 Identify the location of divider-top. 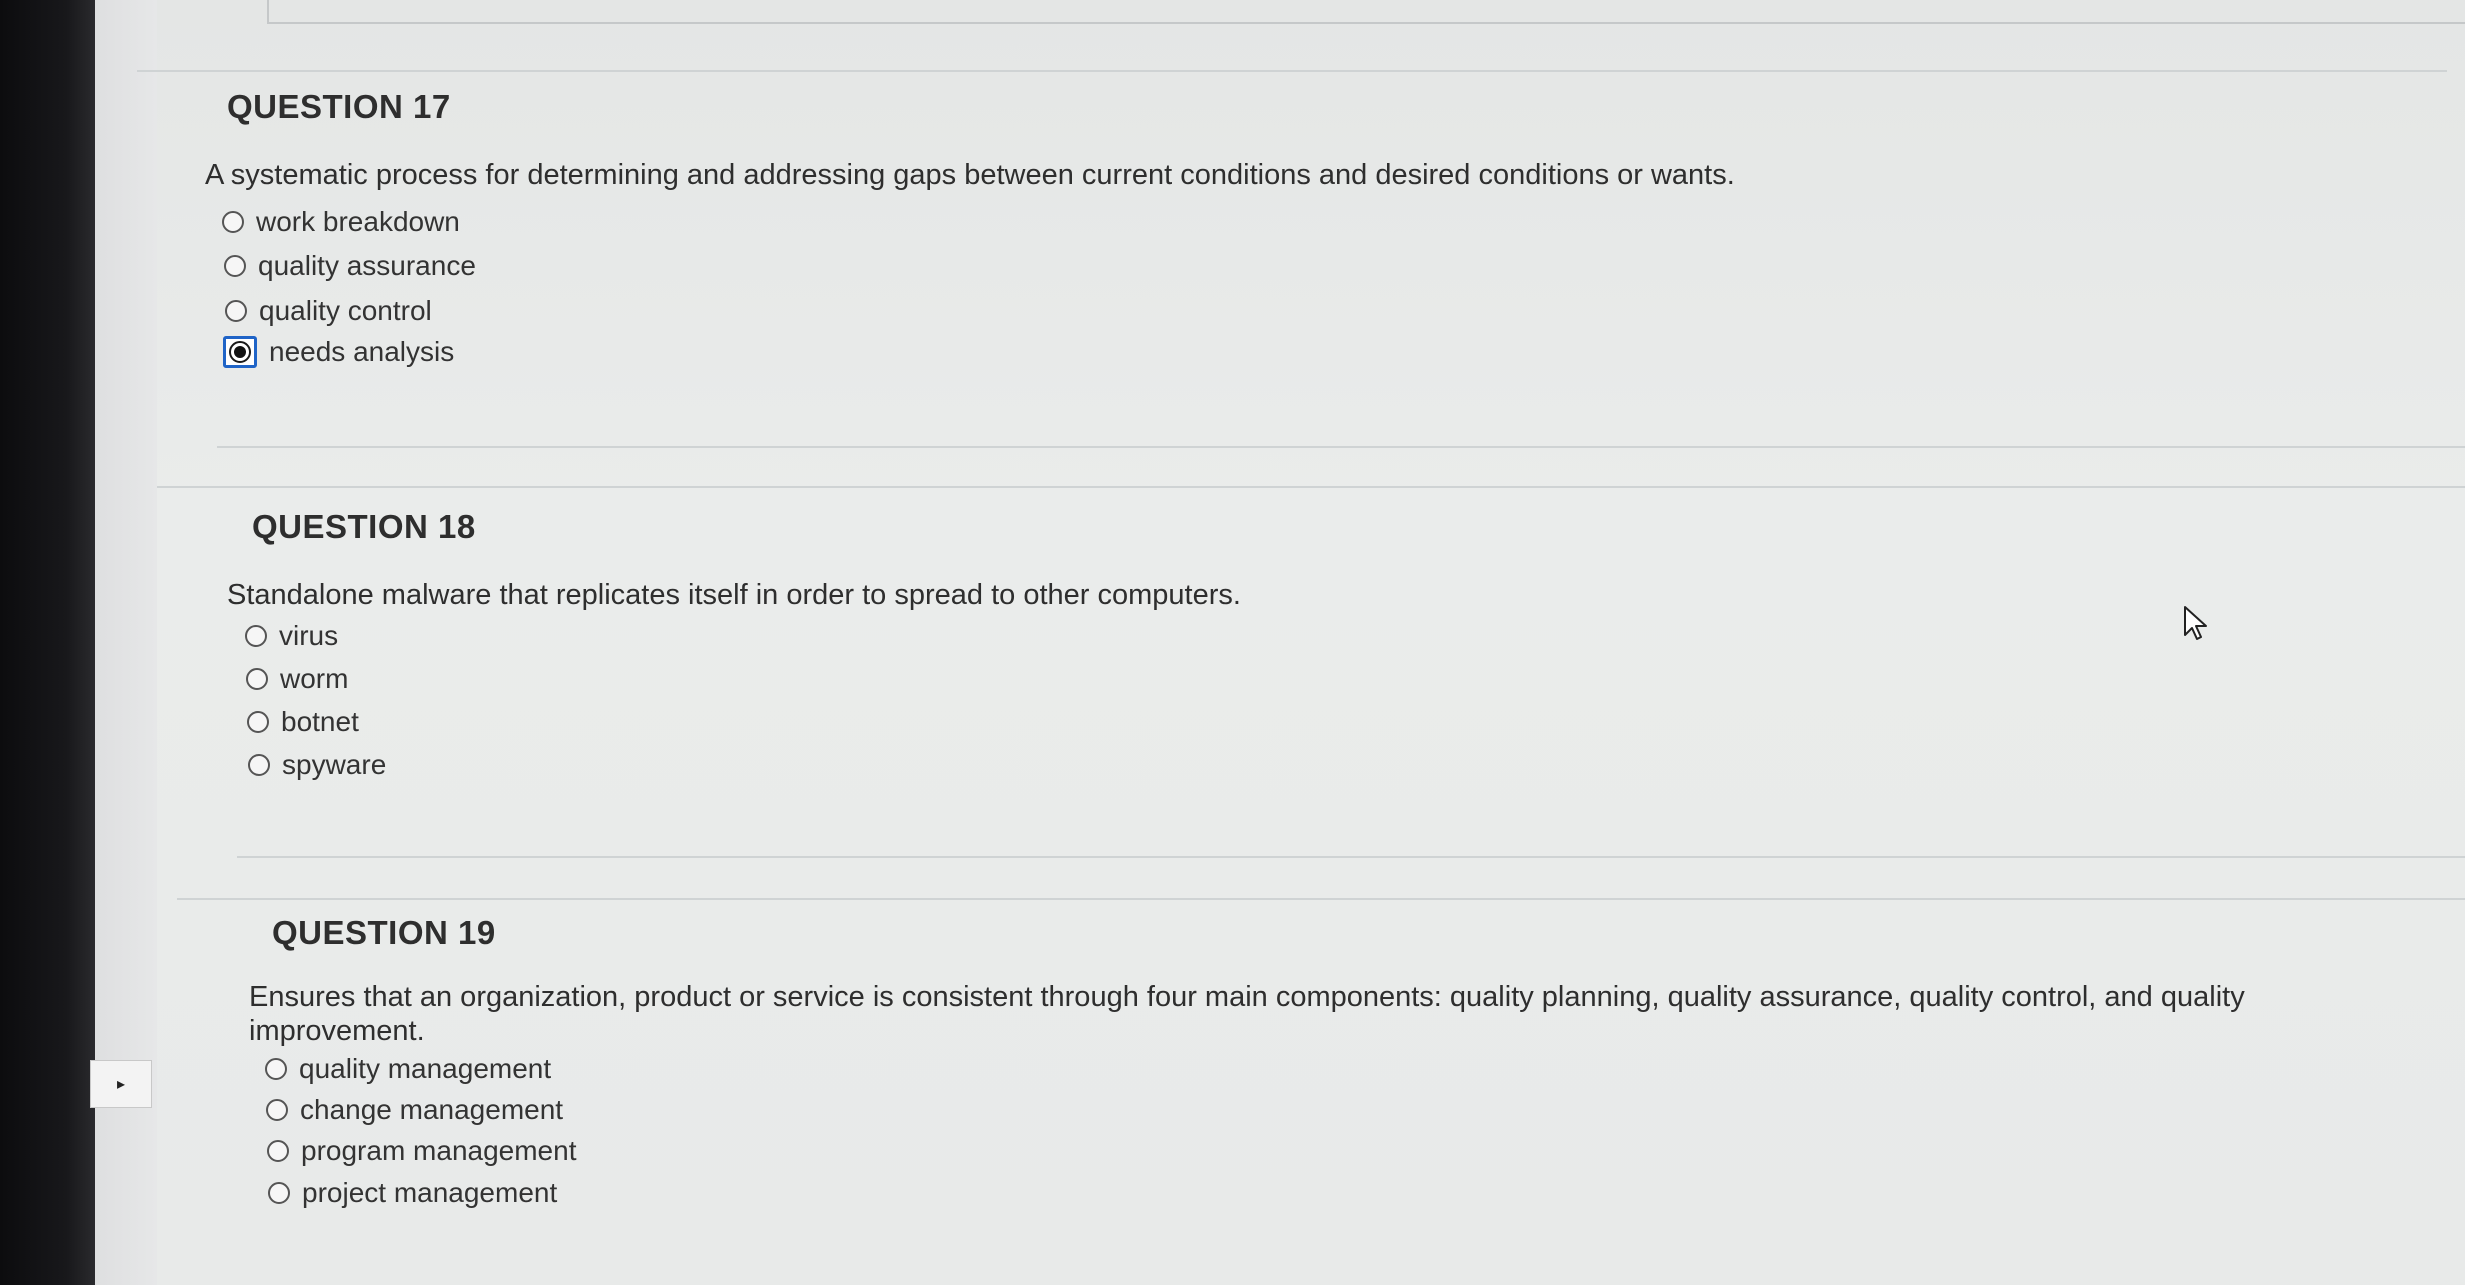
(1292, 71).